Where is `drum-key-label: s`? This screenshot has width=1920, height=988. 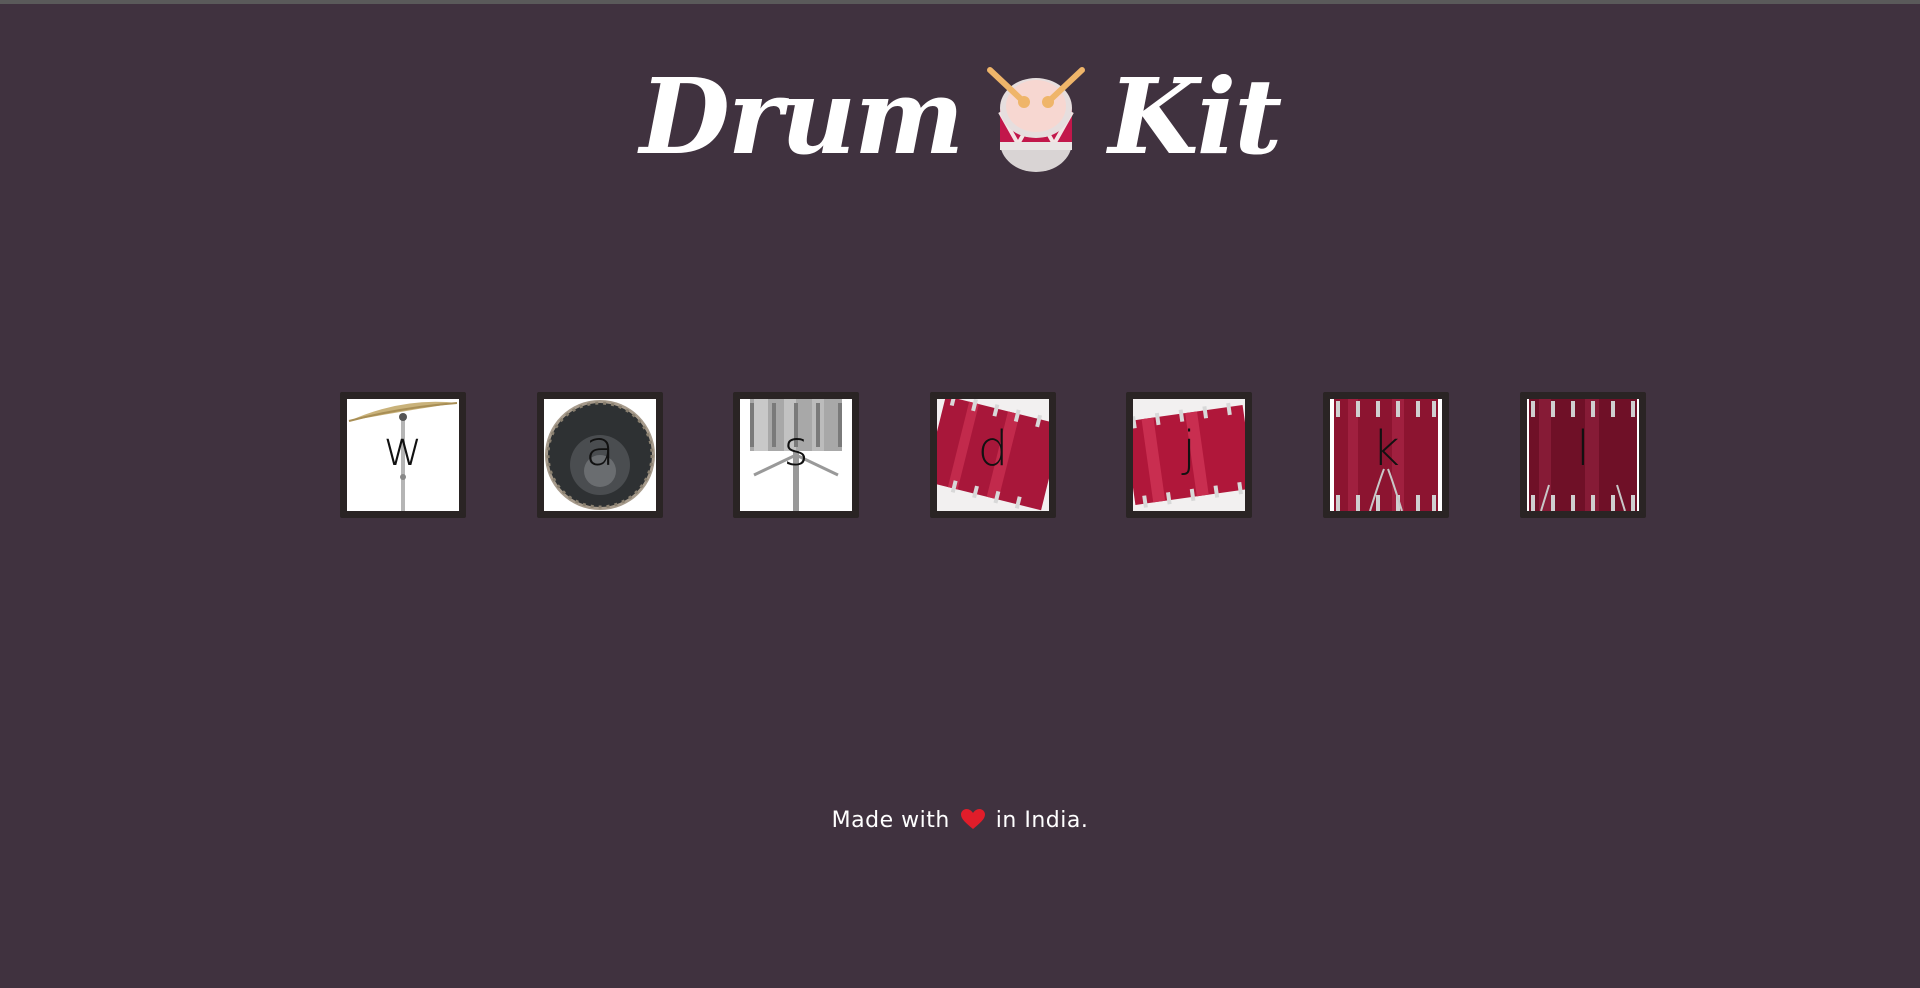
drum-key-label: s is located at coordinates (796, 449).